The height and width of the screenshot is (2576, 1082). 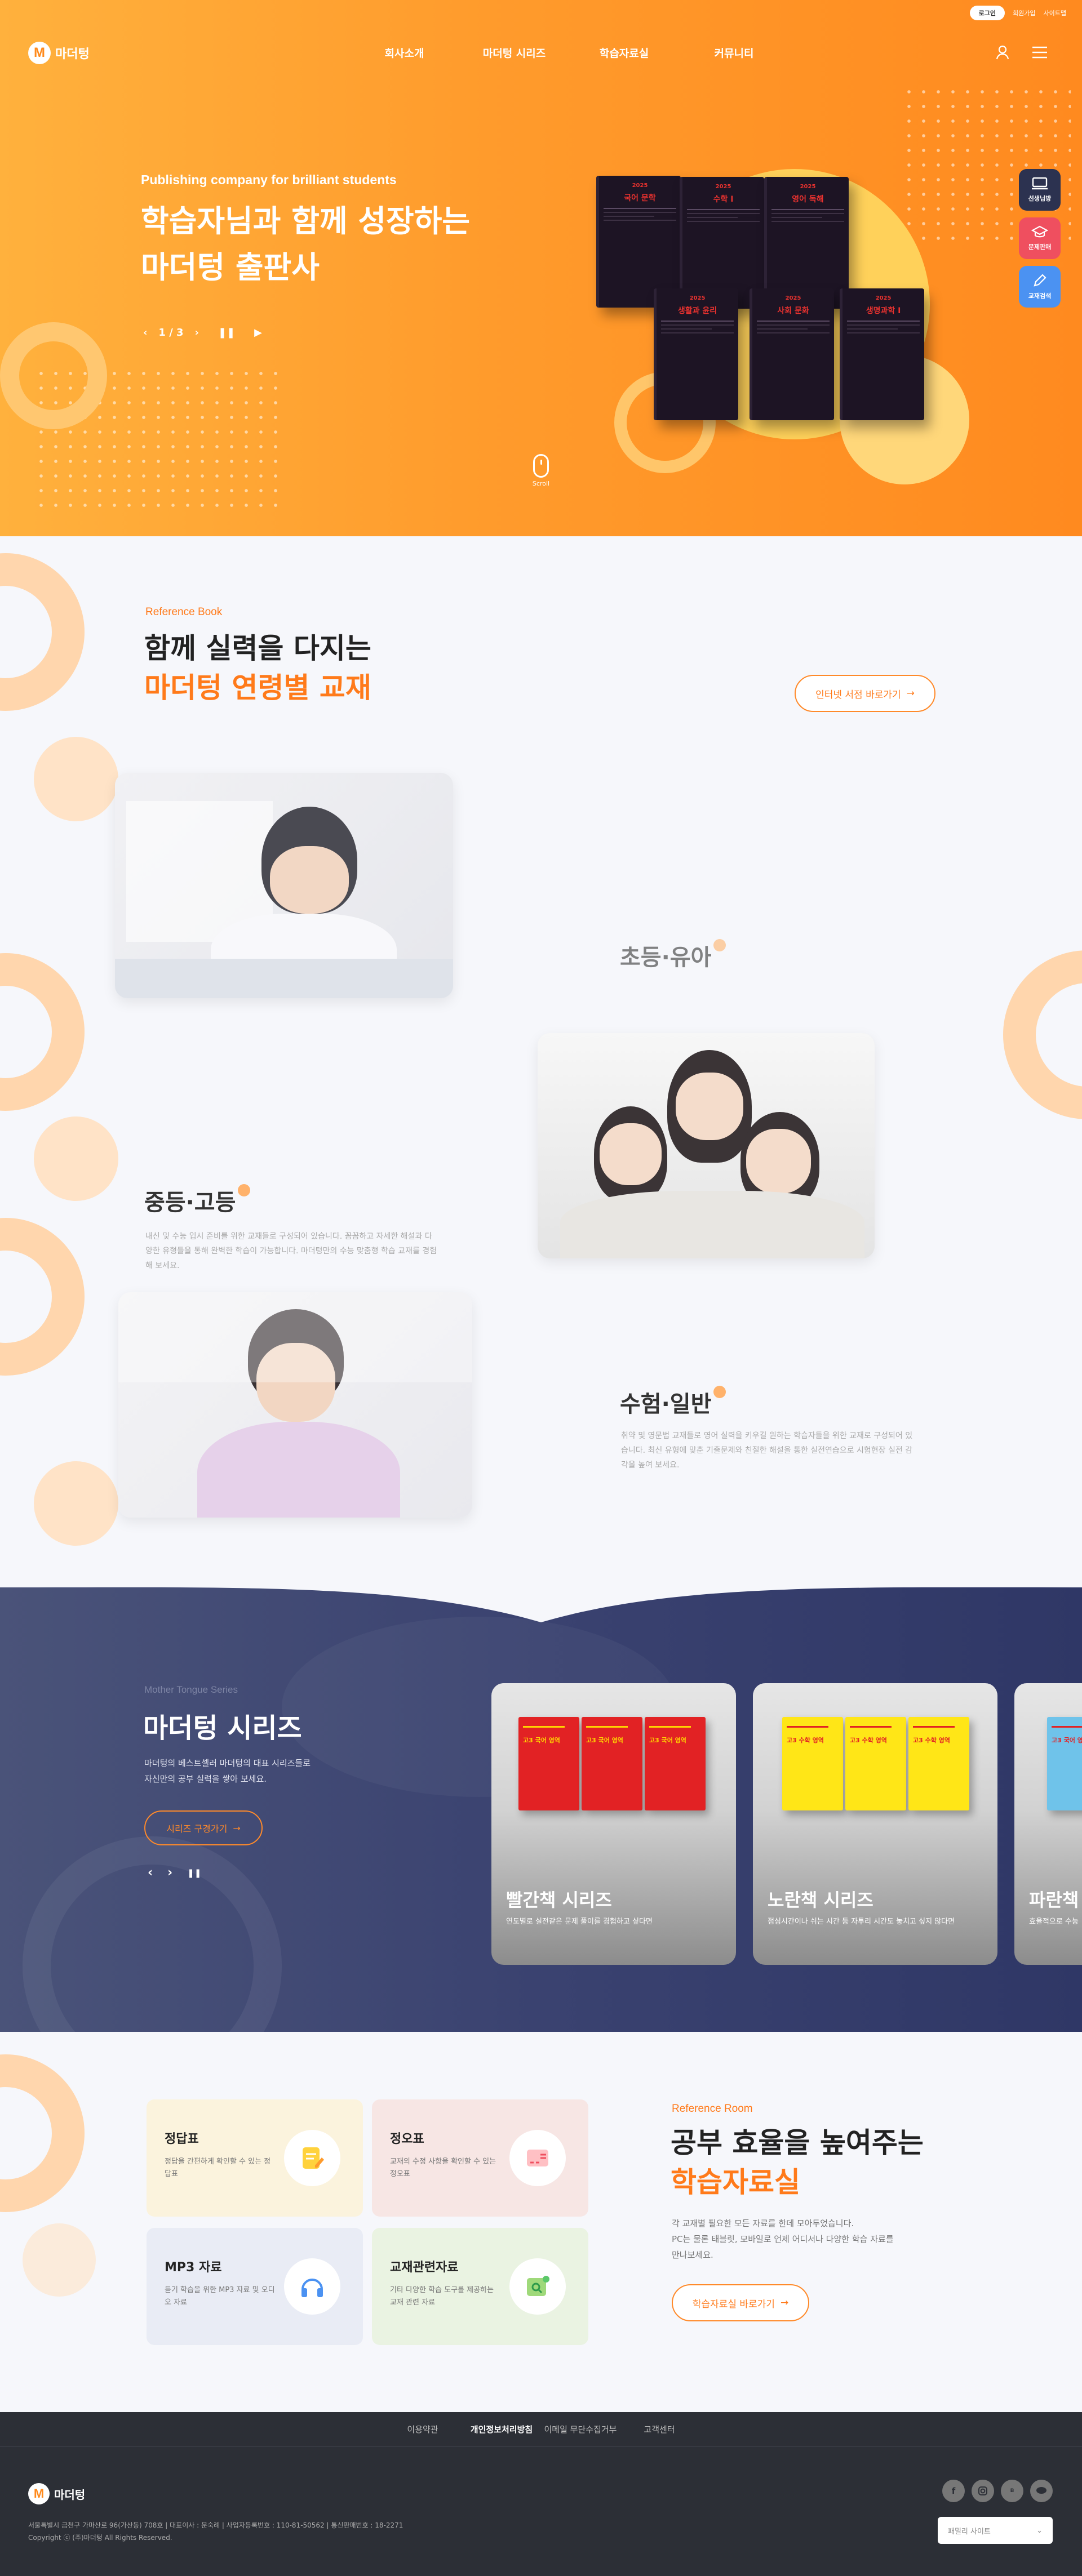 What do you see at coordinates (862, 1921) in the screenshot?
I see `card-desc: 점심시간이나 쉬는 시간 등 자투리 시간도 놓치고 싶지 않다면` at bounding box center [862, 1921].